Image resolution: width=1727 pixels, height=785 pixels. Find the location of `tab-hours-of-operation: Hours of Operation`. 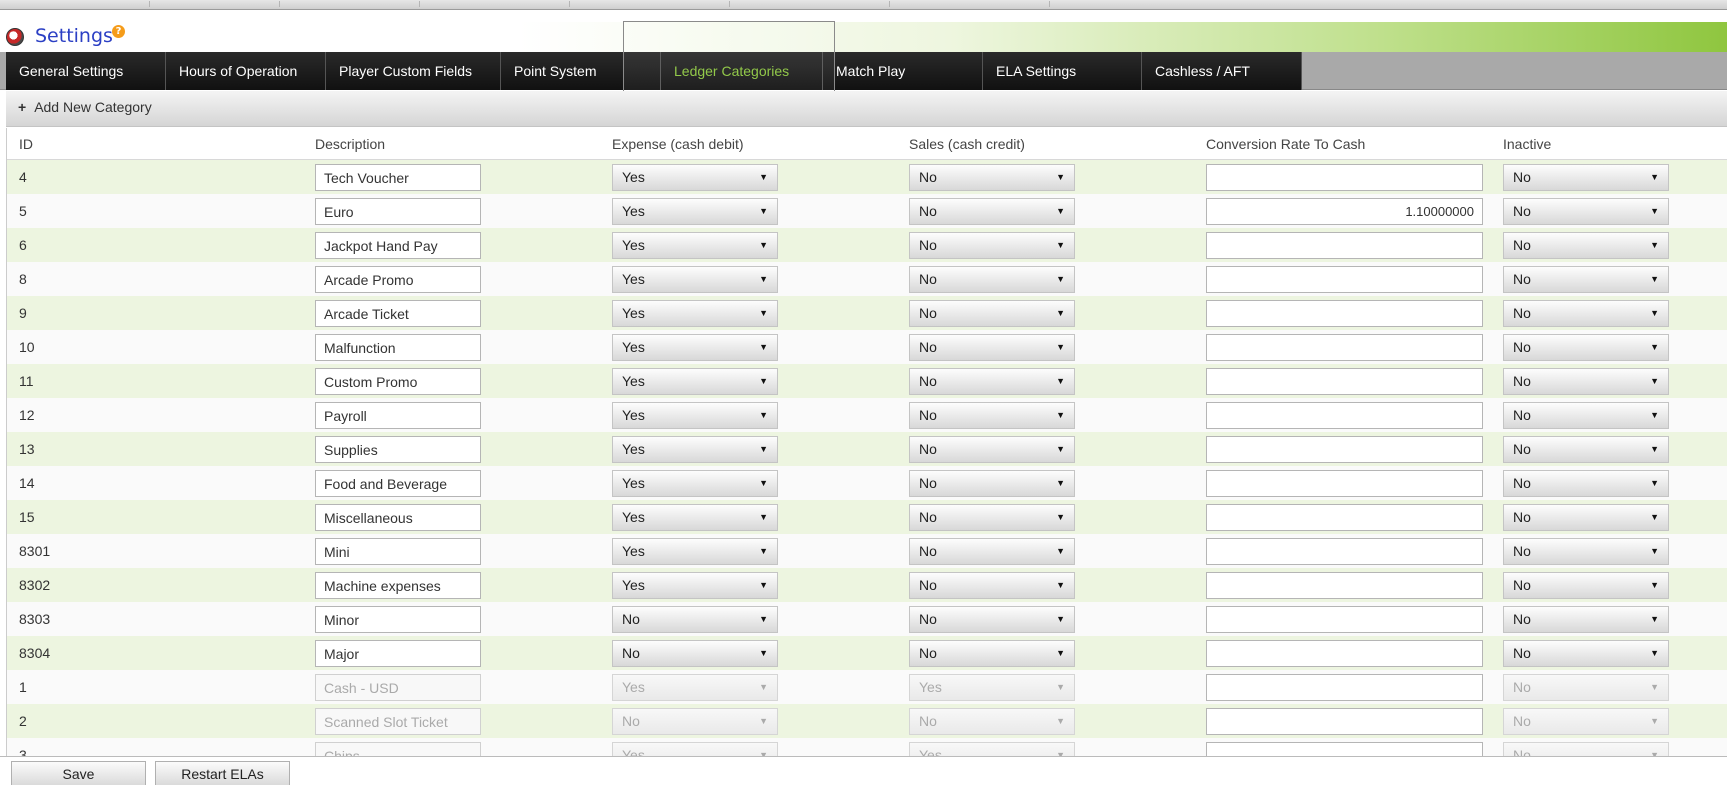

tab-hours-of-operation: Hours of Operation is located at coordinates (246, 71).